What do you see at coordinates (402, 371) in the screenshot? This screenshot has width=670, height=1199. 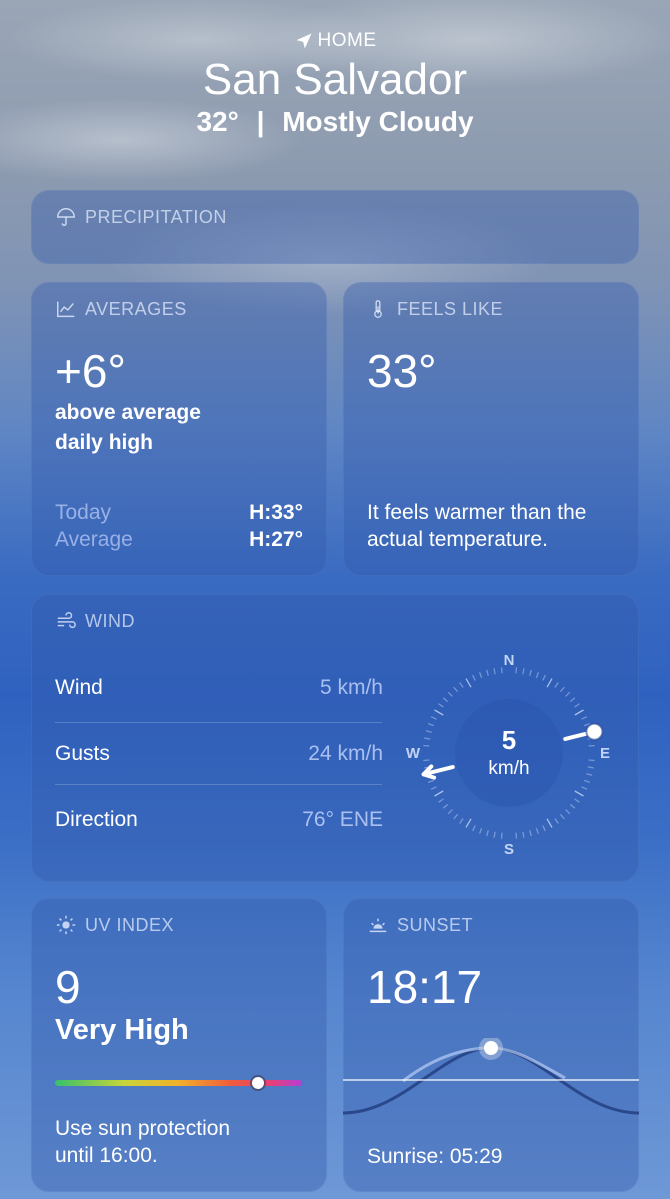 I see `feels-like-value: 33°` at bounding box center [402, 371].